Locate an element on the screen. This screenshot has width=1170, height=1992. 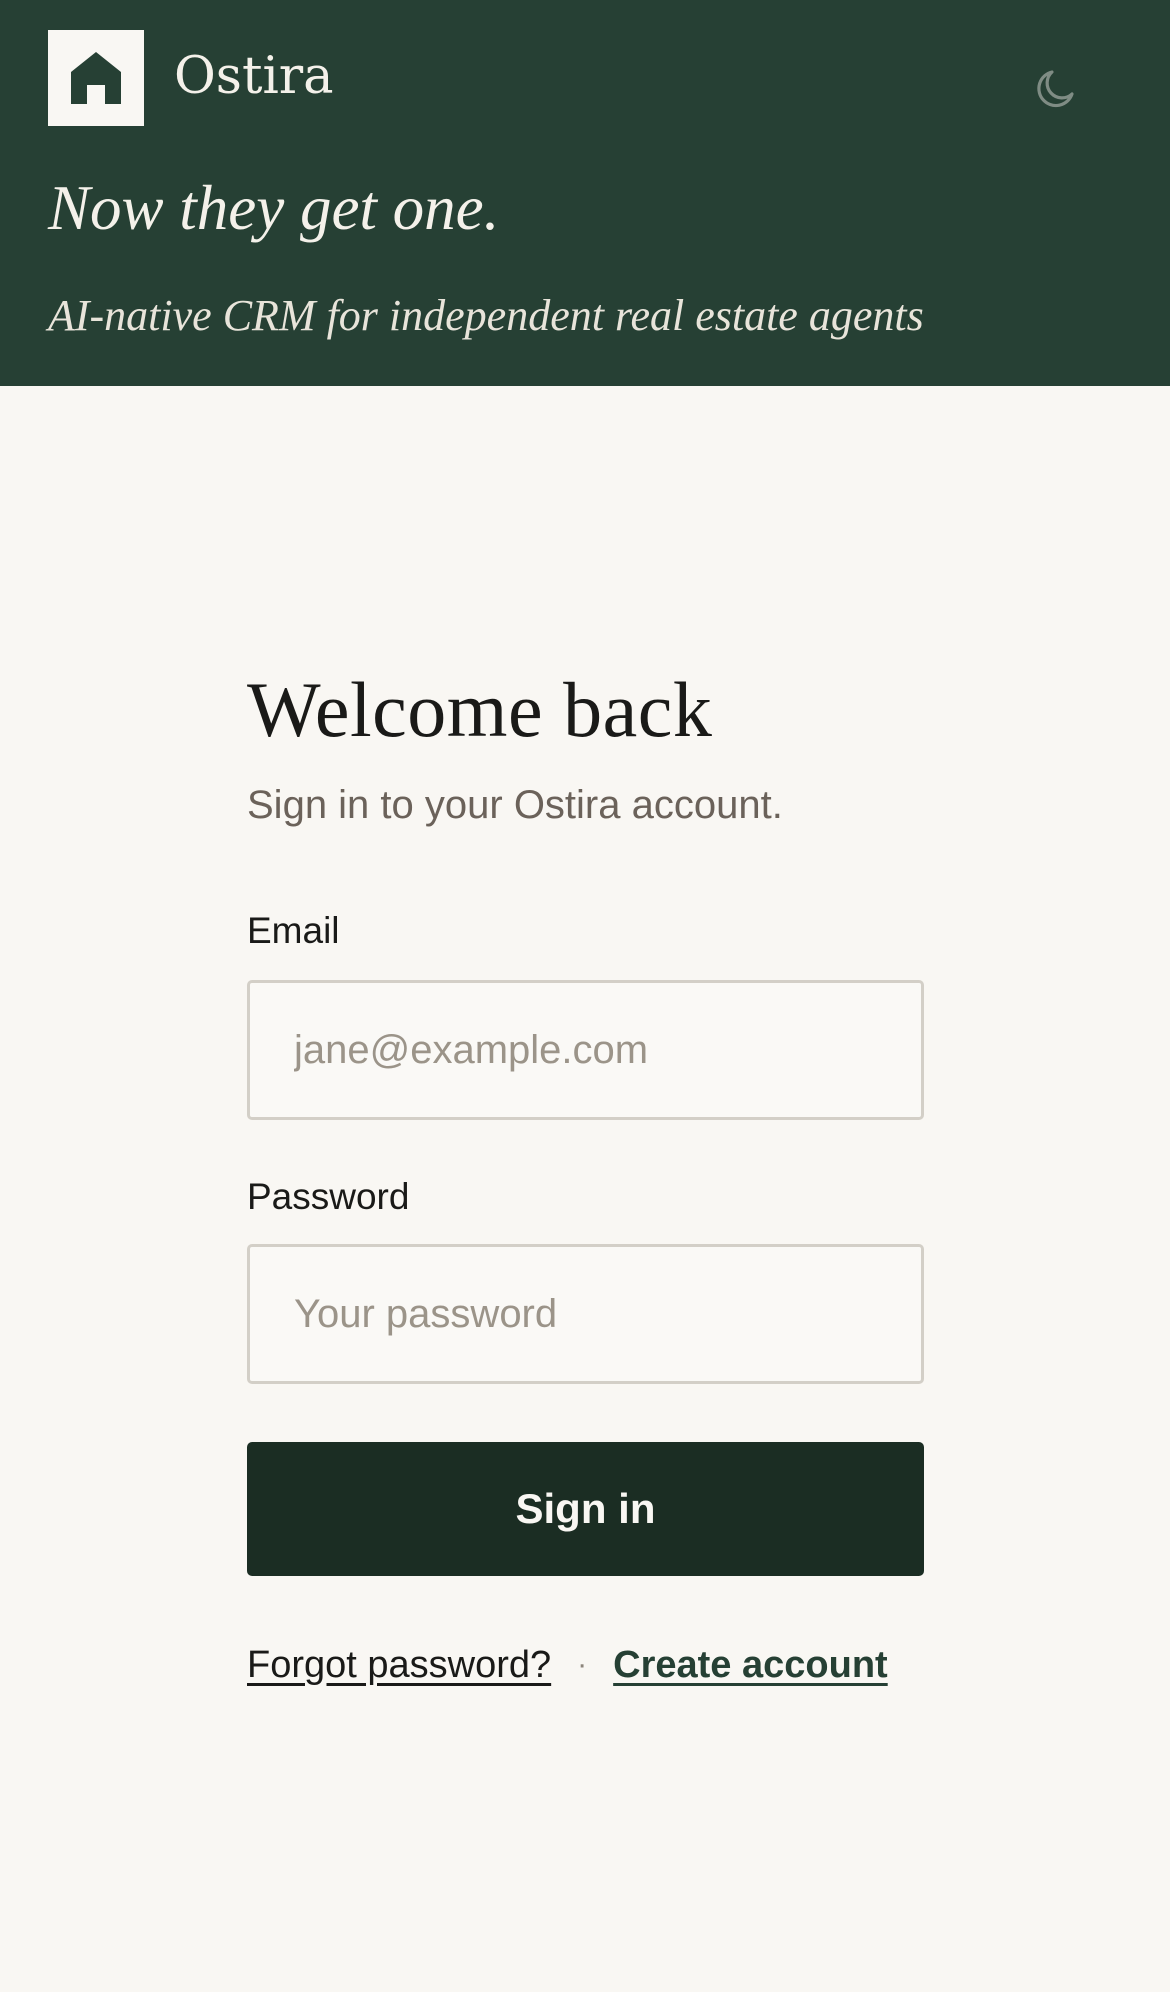
email-field is located at coordinates (585, 1050).